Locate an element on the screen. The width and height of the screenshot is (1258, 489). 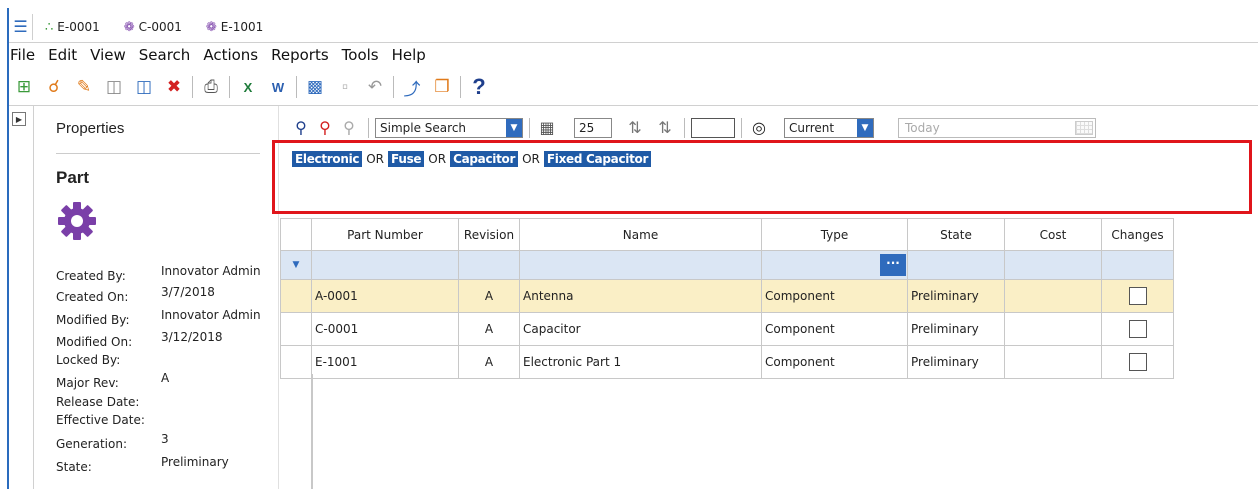
new-item-icon: ⊞ is located at coordinates (24, 87).